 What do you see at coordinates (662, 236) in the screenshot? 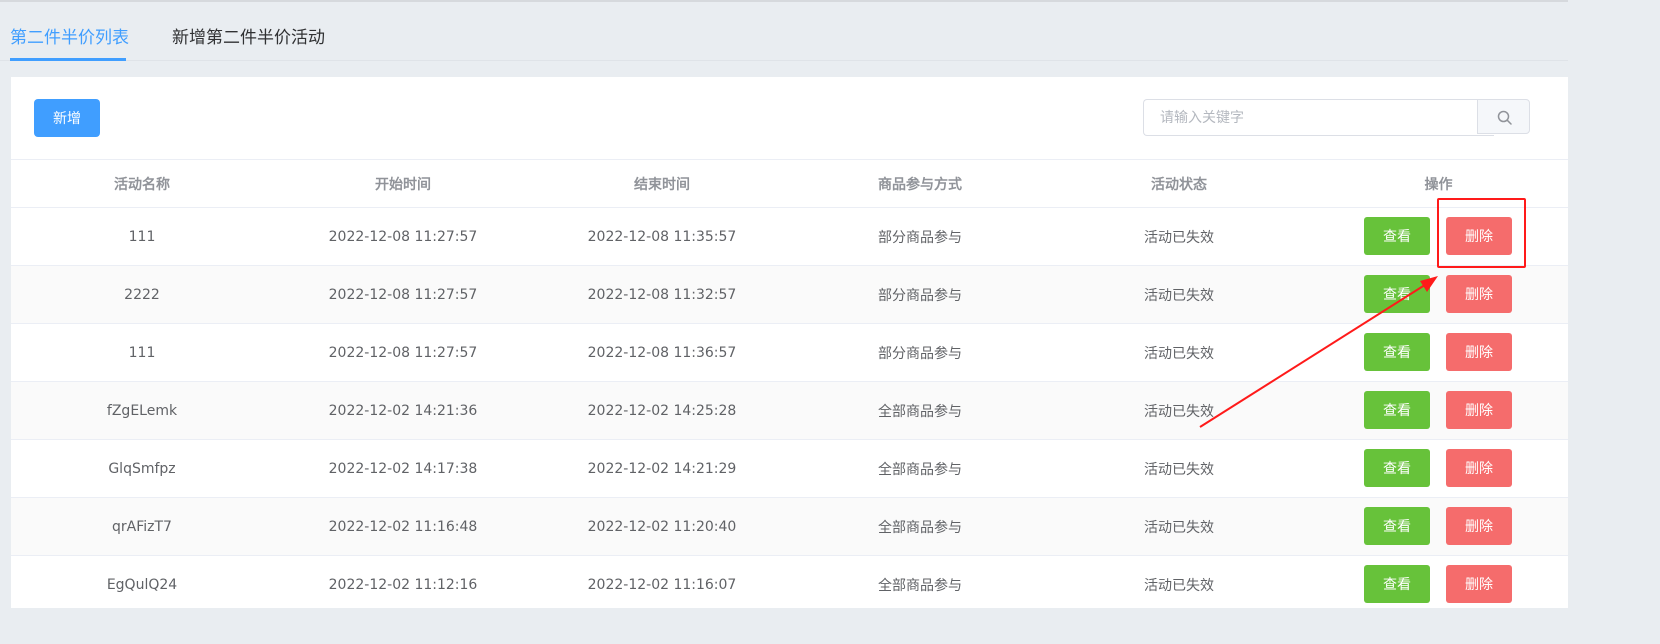
I see `cell-end-time: 2022-12-08 11:35:57` at bounding box center [662, 236].